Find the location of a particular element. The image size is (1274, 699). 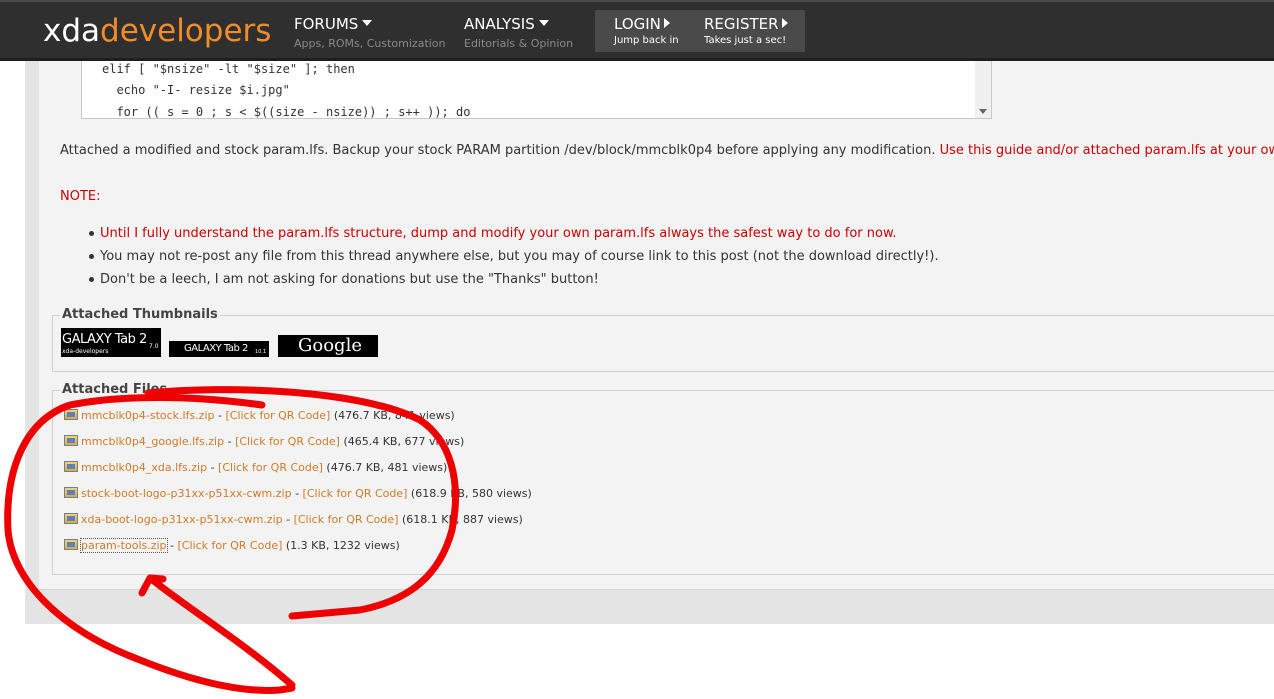

file-link: param-tools.zip is located at coordinates (124, 545).